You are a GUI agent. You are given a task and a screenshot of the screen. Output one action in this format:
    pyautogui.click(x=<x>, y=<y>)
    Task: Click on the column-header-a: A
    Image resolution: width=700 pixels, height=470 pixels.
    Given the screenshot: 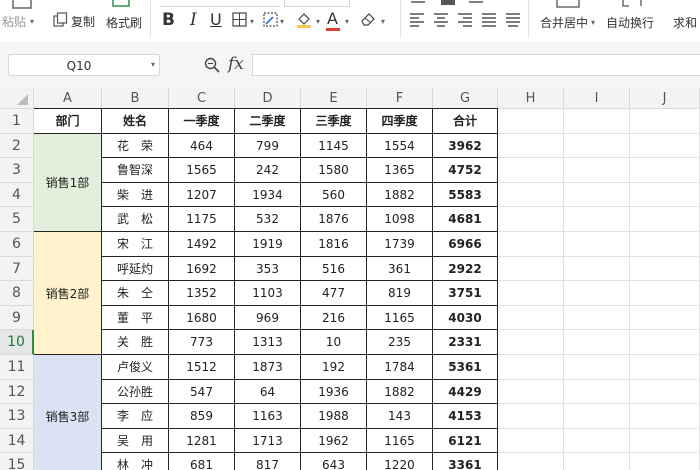 What is the action you would take?
    pyautogui.click(x=68, y=98)
    